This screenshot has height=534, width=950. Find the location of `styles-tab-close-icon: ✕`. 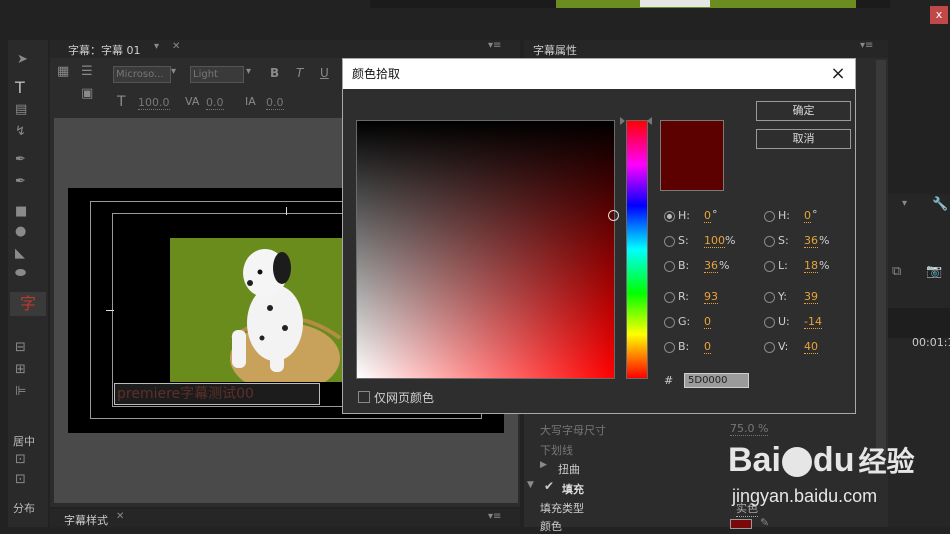

styles-tab-close-icon: ✕ is located at coordinates (120, 516).